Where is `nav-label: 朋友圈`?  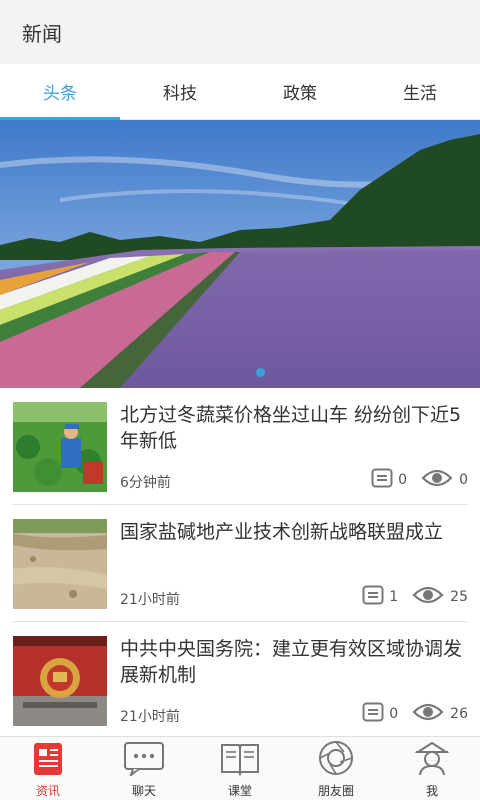
nav-label: 朋友圈 is located at coordinates (335, 791).